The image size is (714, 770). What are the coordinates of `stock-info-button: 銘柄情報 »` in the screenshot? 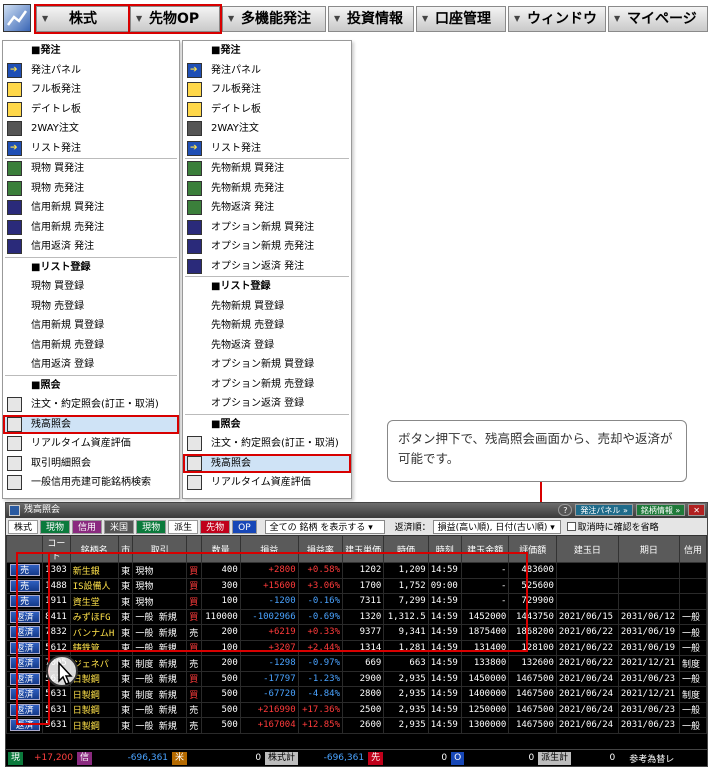 It's located at (660, 510).